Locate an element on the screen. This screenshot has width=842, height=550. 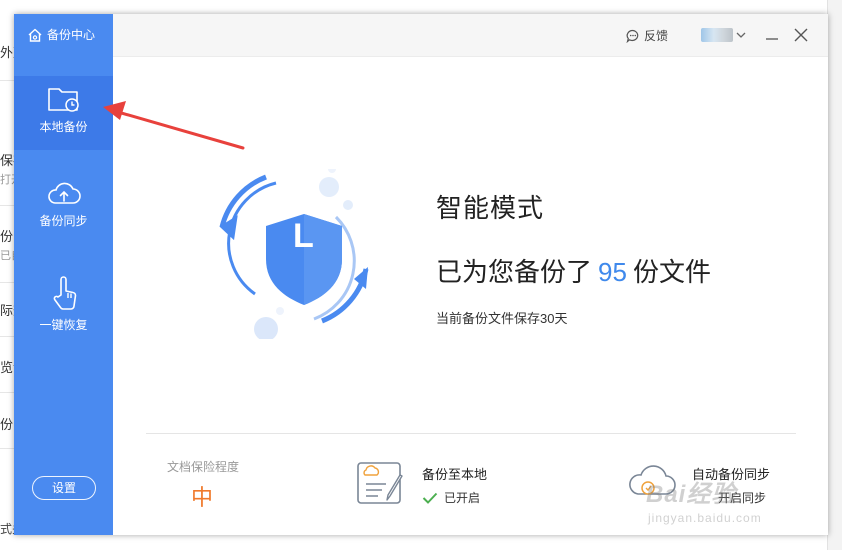
shield-illustration is located at coordinates (294, 254).